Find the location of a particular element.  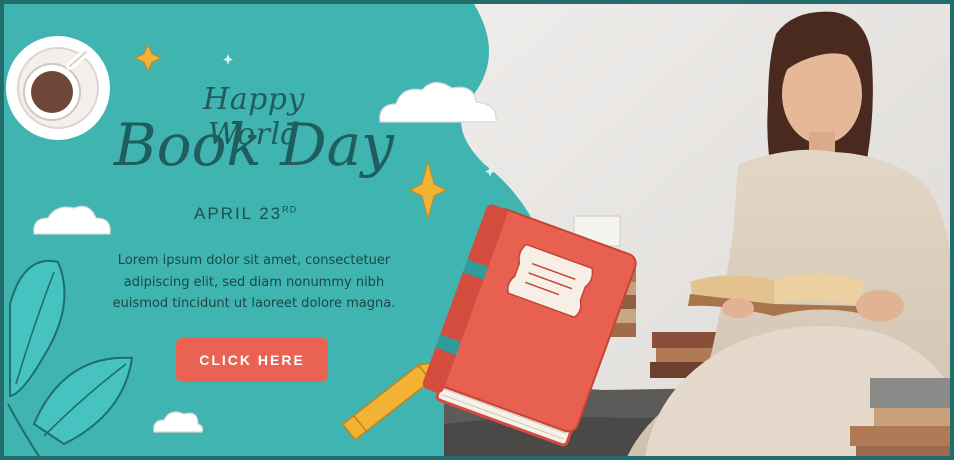

title-book-day: Book Day is located at coordinates (254, 145).